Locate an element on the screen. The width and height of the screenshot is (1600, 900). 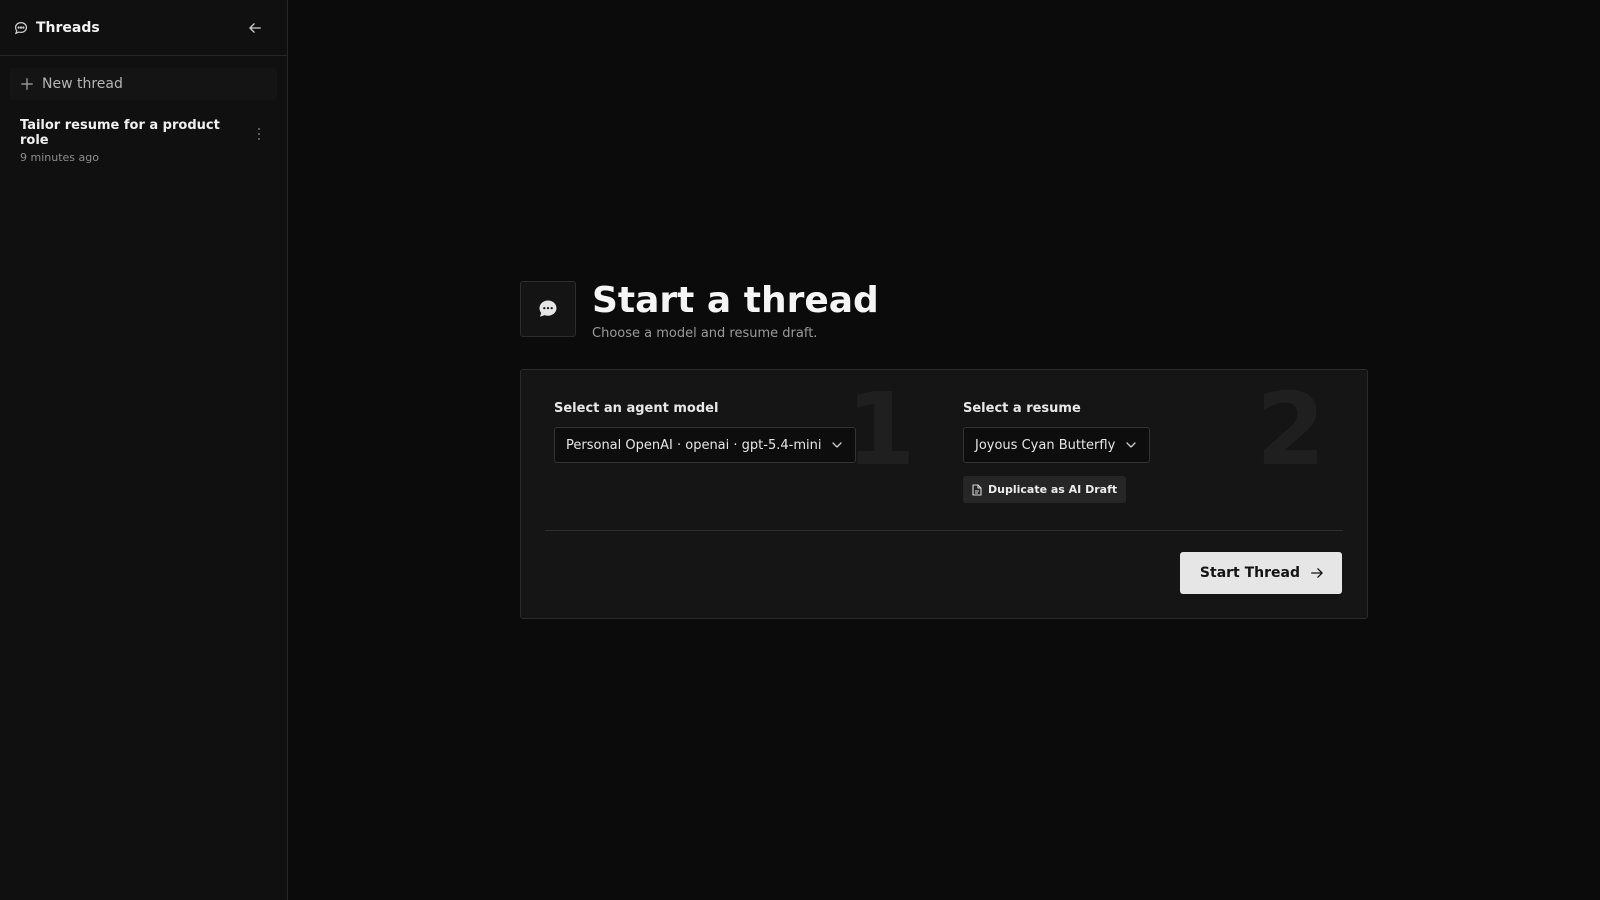
chat-dots-icon is located at coordinates (548, 308).